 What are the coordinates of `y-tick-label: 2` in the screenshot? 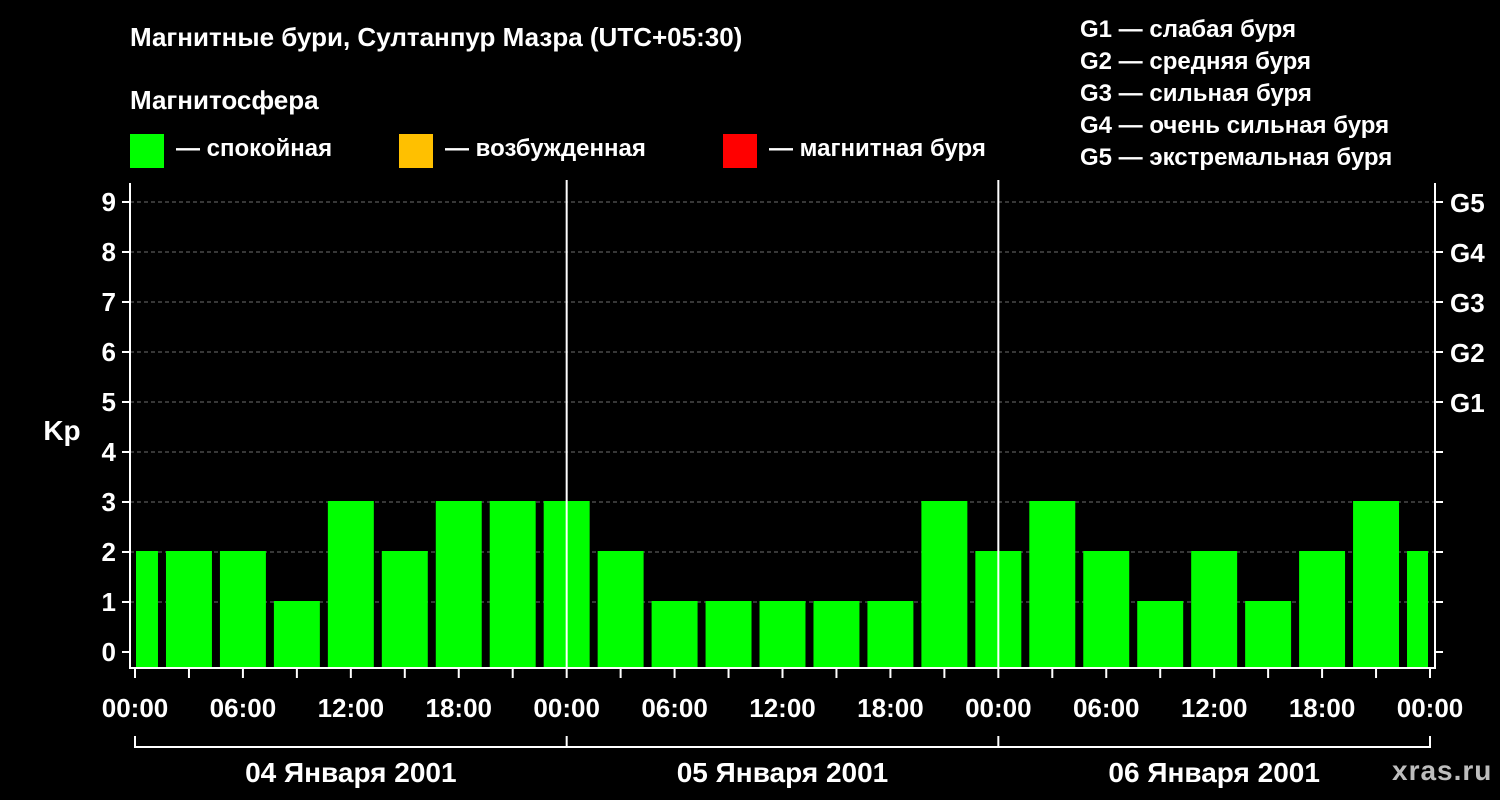 It's located at (109, 552).